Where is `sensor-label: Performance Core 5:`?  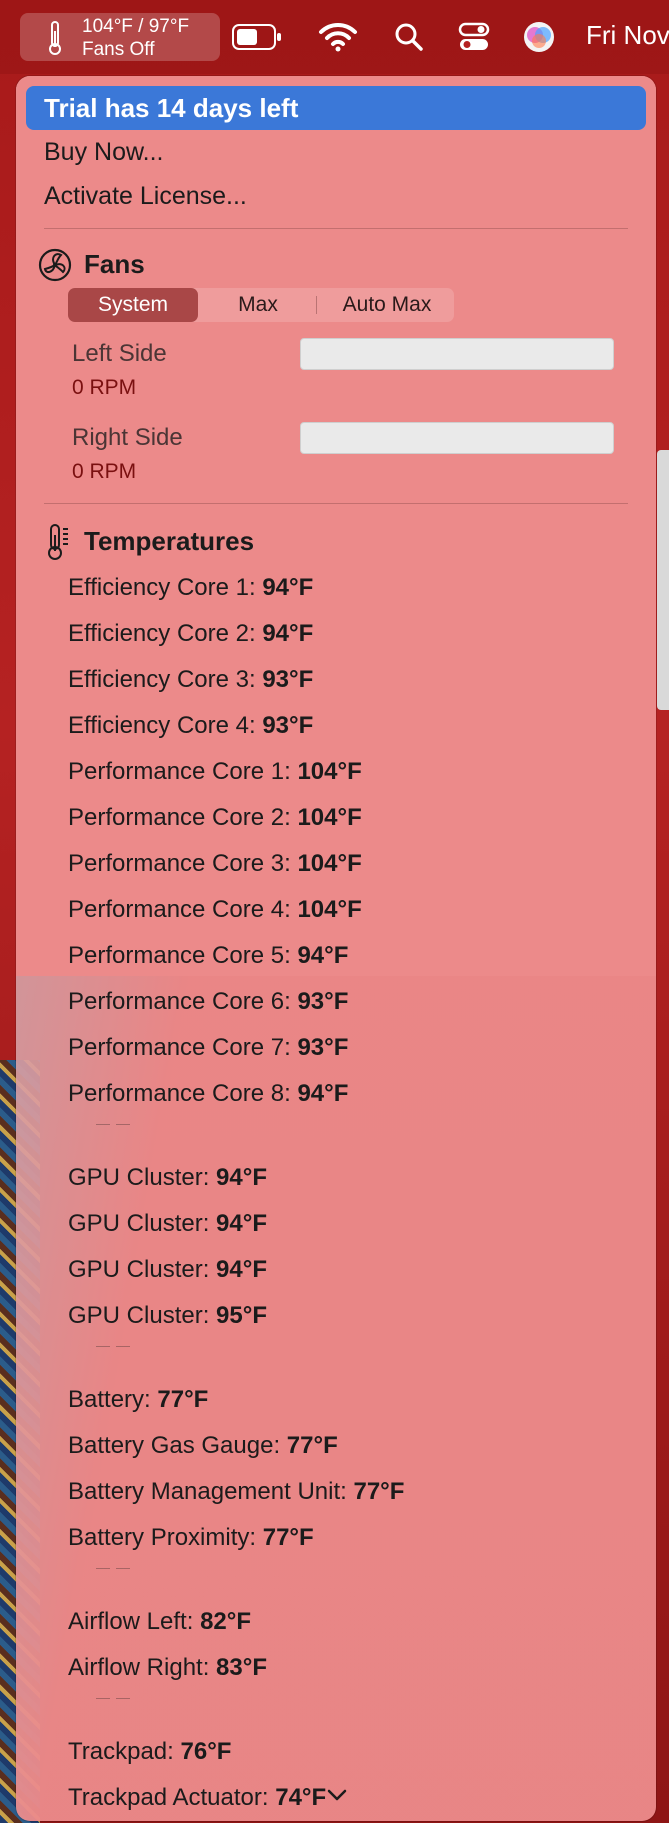 sensor-label: Performance Core 5: is located at coordinates (179, 955).